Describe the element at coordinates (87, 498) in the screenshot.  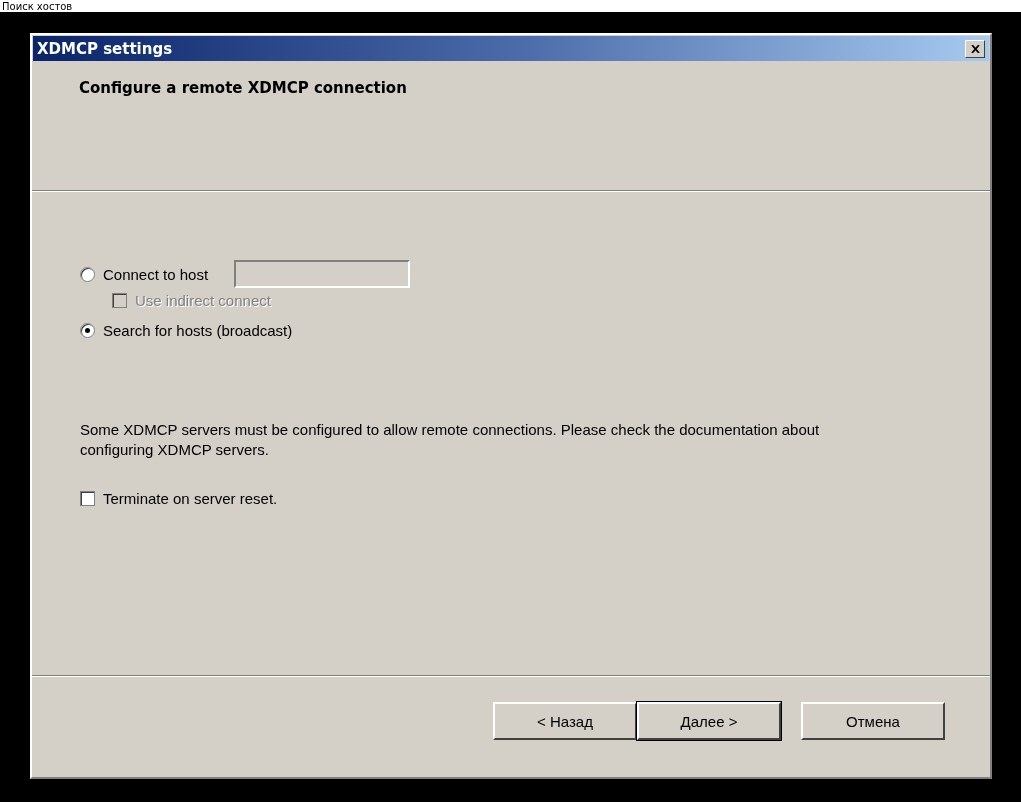
I see `checkbox` at that location.